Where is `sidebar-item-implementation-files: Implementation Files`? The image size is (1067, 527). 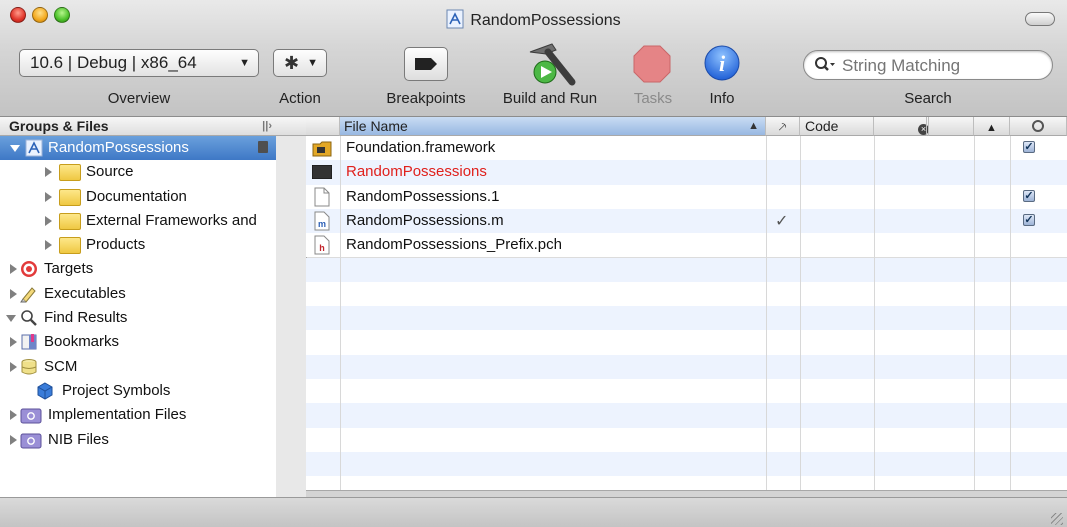
sidebar-item-implementation-files: Implementation Files is located at coordinates (138, 415).